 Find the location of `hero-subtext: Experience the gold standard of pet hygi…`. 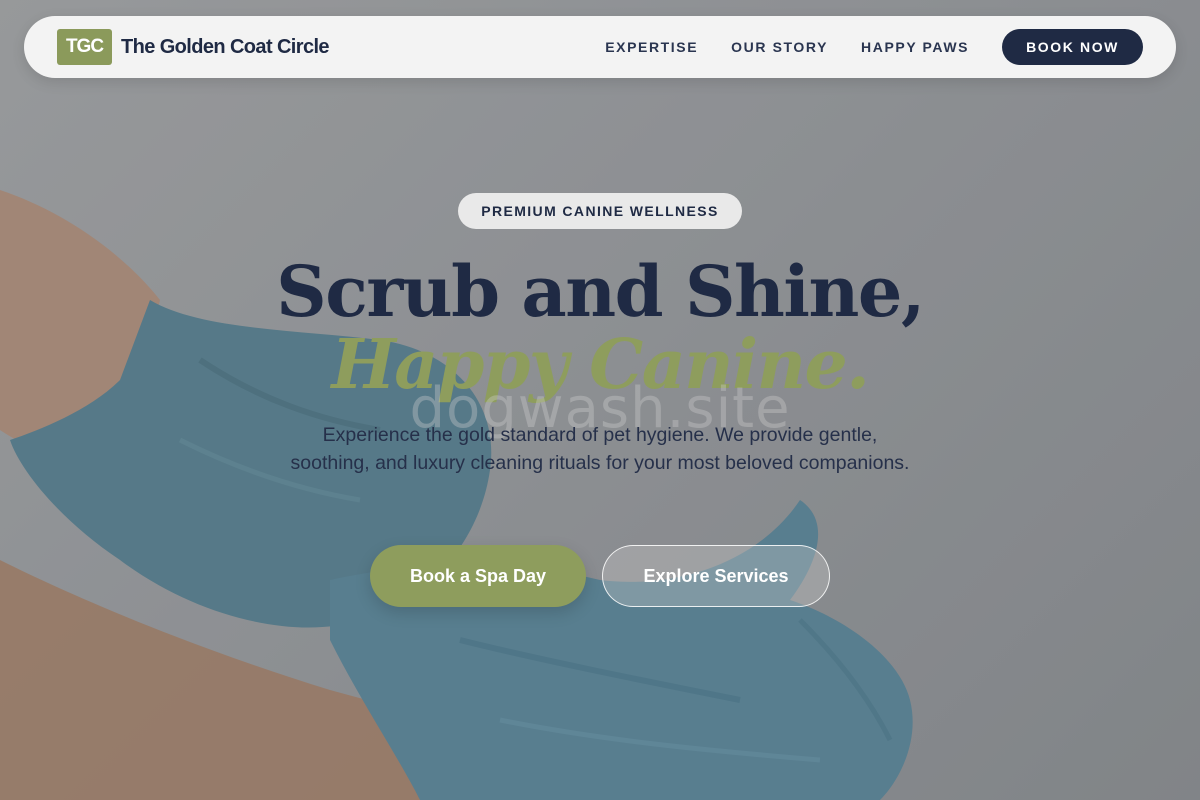

hero-subtext: Experience the gold standard of pet hygi… is located at coordinates (600, 449).